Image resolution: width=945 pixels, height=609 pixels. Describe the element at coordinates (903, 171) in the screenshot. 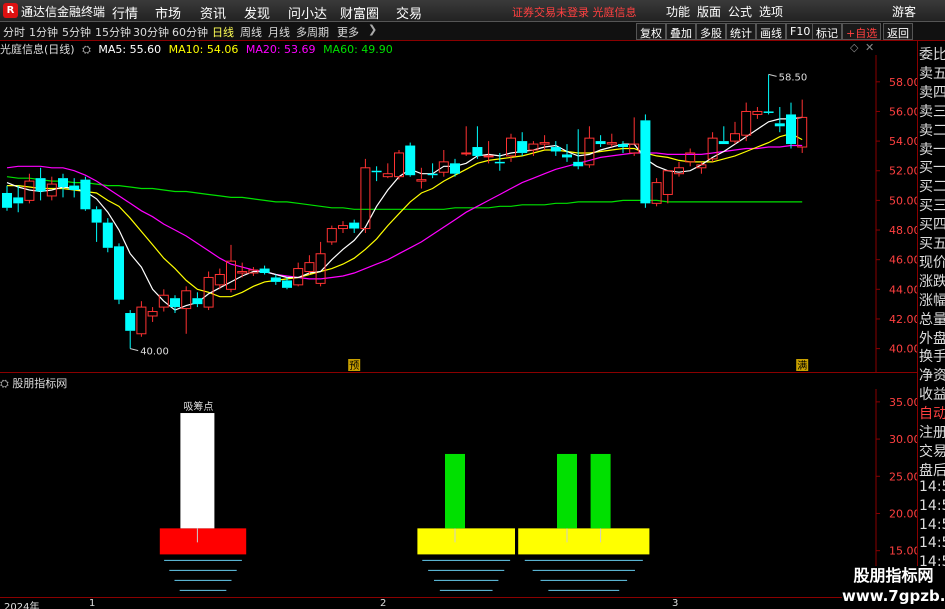

I see `price-tick-label: 52.00` at that location.